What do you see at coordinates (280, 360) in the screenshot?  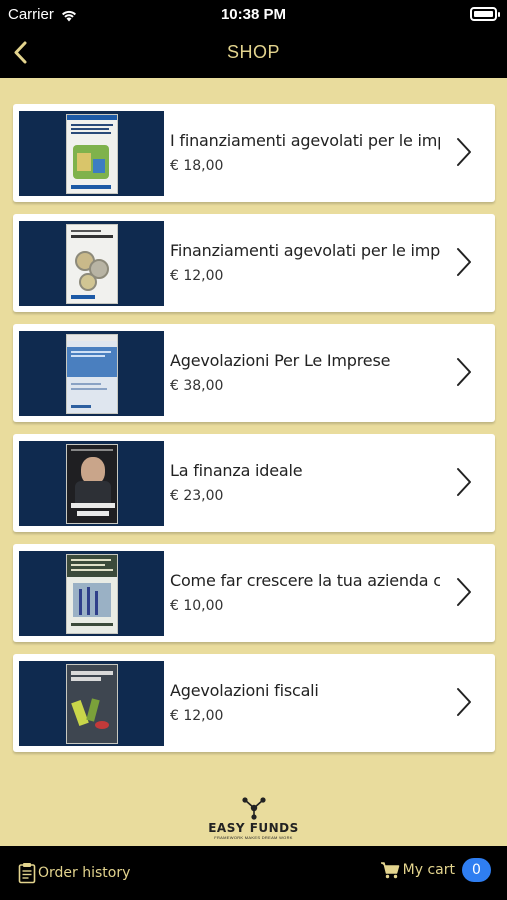 I see `product-name: Agevolazioni Per Le Imprese` at bounding box center [280, 360].